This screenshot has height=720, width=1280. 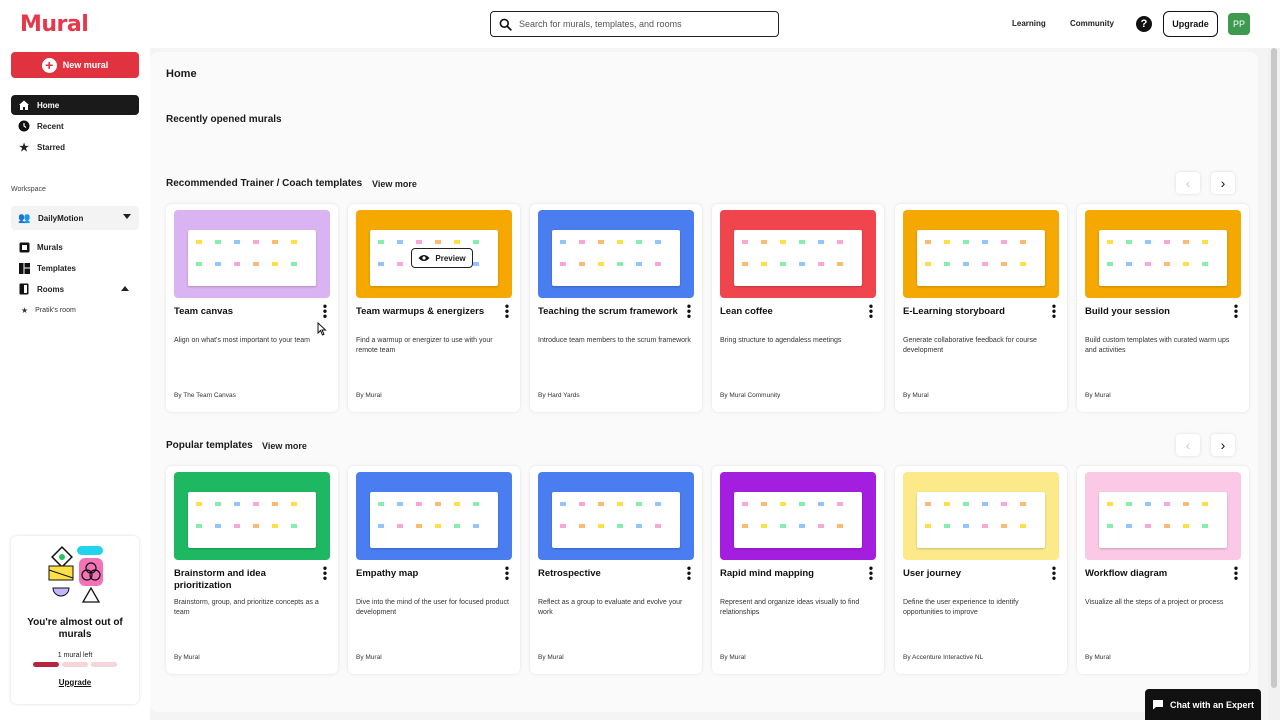 What do you see at coordinates (75, 268) in the screenshot?
I see `sidebar-item-templates: Templates` at bounding box center [75, 268].